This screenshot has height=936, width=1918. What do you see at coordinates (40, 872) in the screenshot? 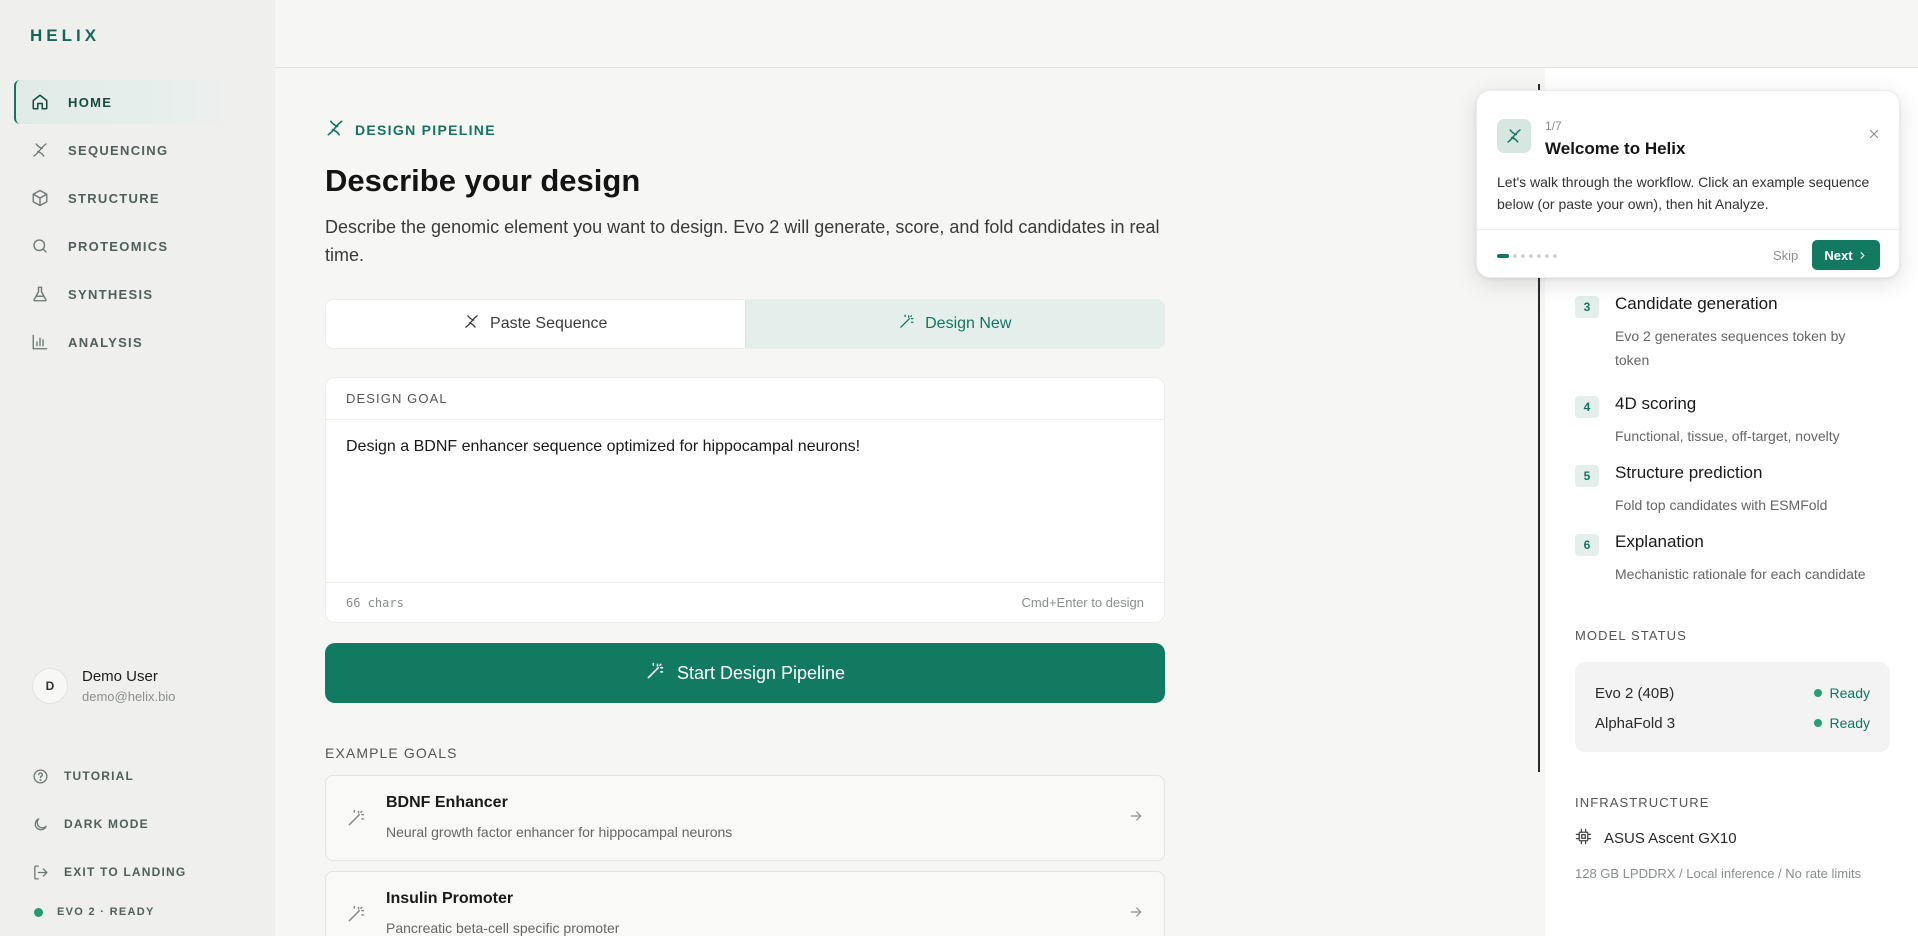
I see `log-out-icon` at bounding box center [40, 872].